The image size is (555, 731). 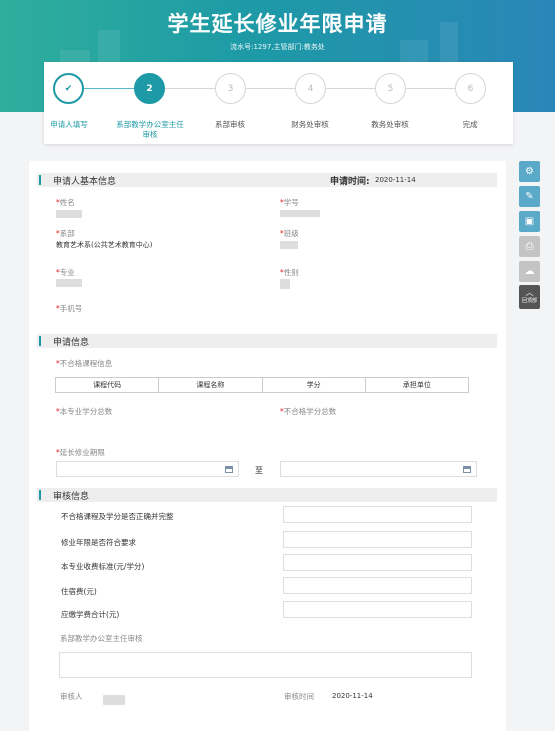 What do you see at coordinates (289, 233) in the screenshot?
I see `class-label: *班级` at bounding box center [289, 233].